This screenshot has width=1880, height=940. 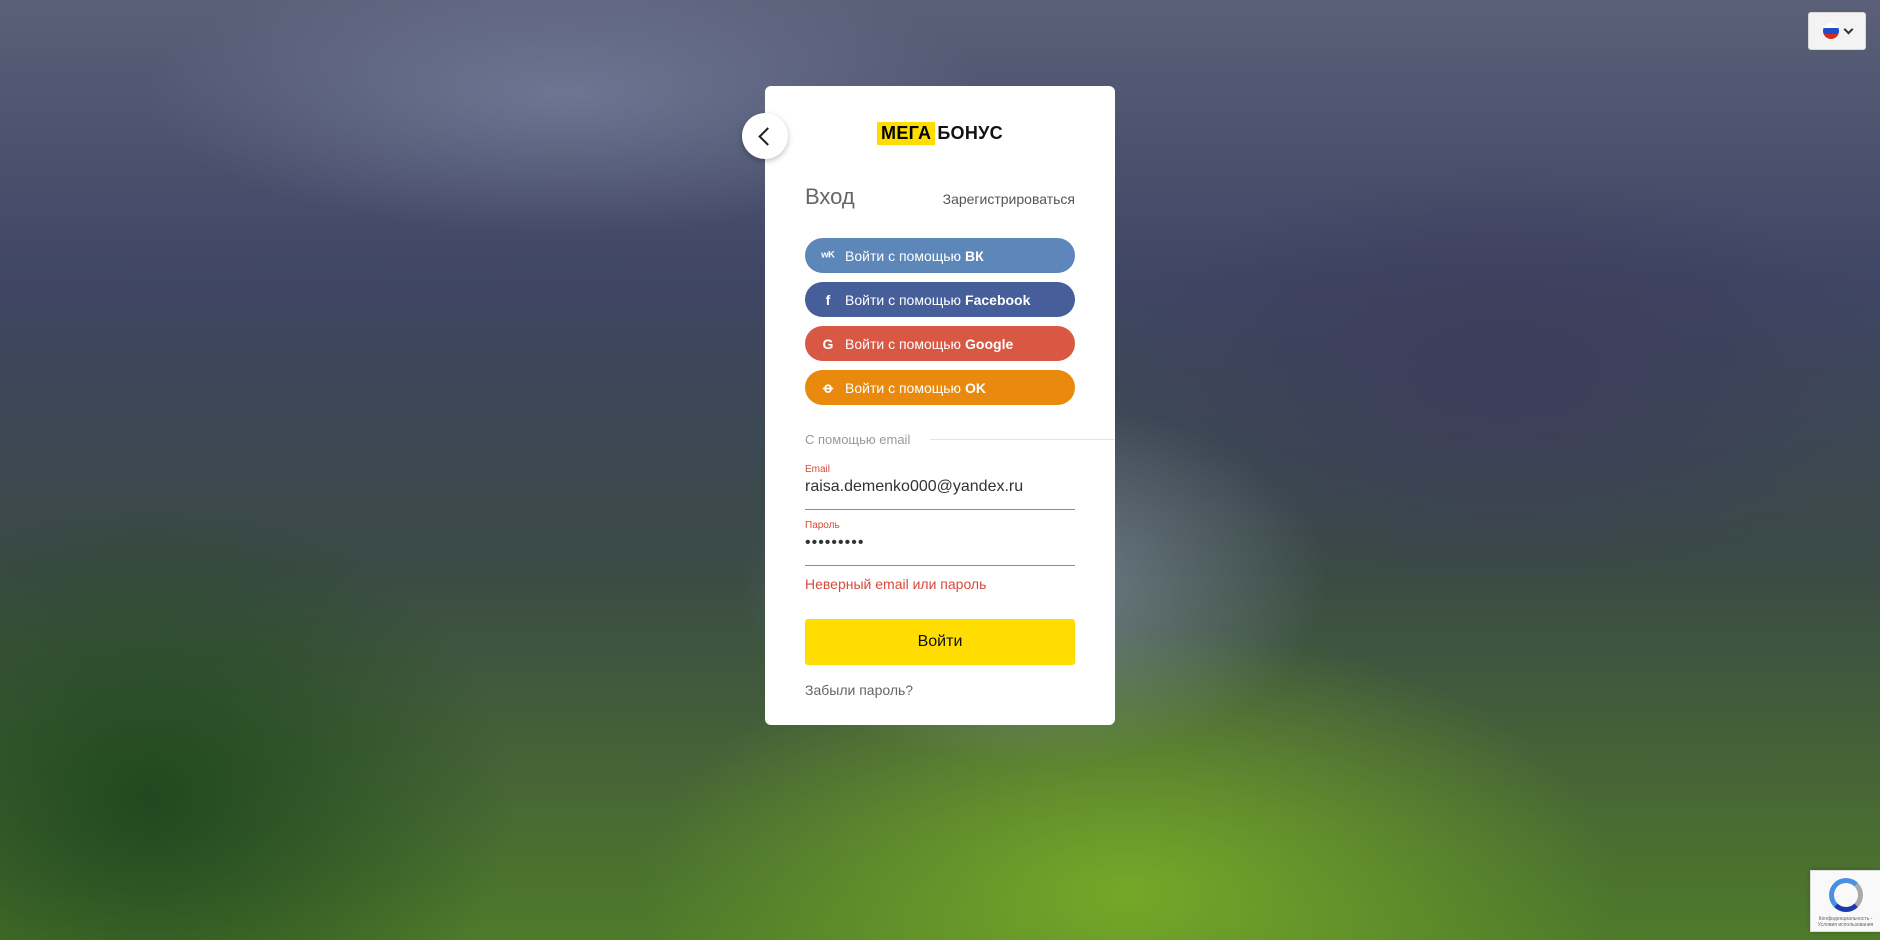 I want to click on login-ok-button: ꝋ Войти с помощью OK, so click(x=940, y=387).